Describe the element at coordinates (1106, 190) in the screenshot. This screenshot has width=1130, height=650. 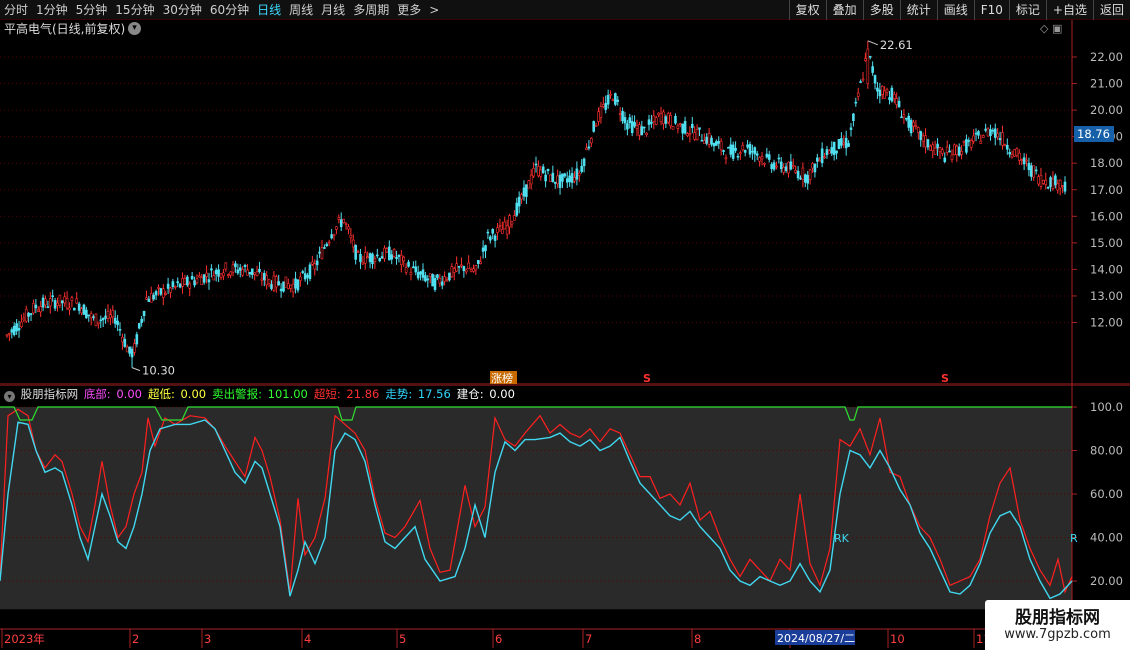
I see `price-tick-label: 17.00` at that location.